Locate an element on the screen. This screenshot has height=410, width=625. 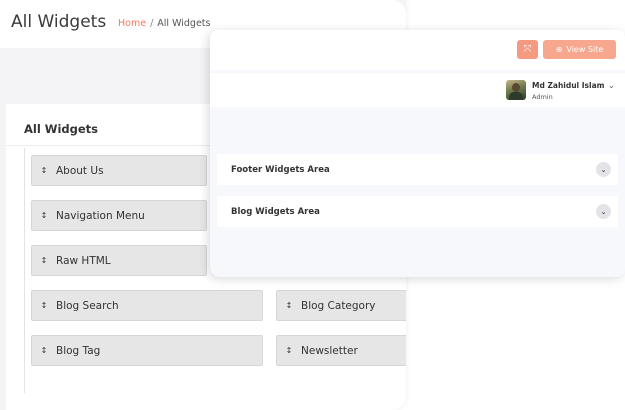
fullscreen-button: ⤧ is located at coordinates (527, 49).